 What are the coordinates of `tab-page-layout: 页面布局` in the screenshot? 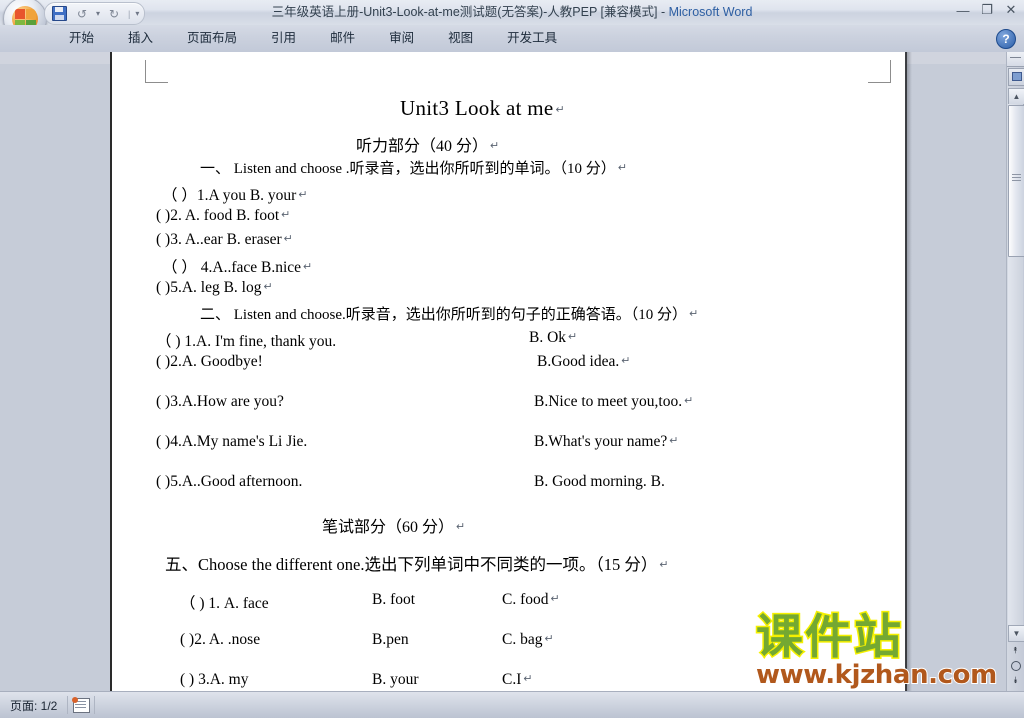 It's located at (212, 38).